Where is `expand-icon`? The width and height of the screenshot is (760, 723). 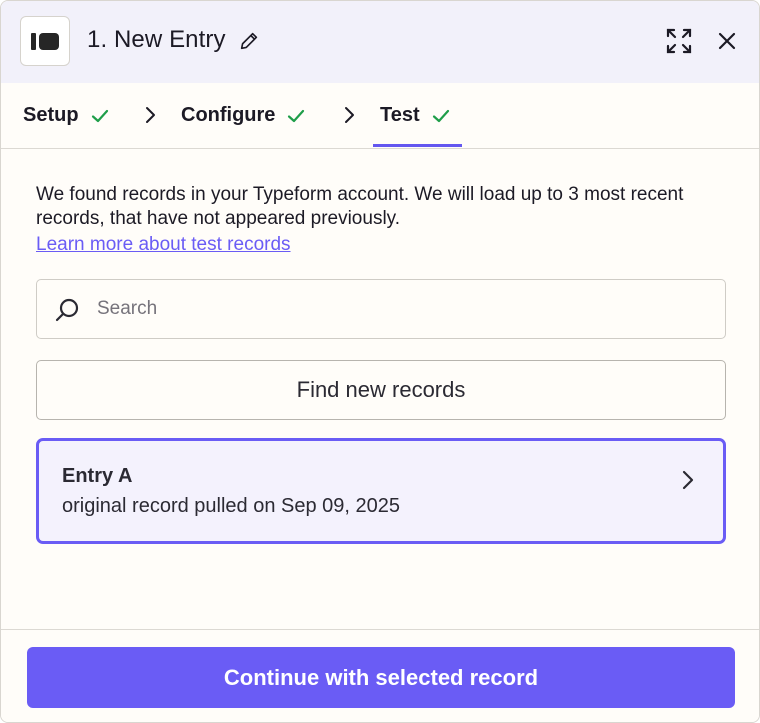 expand-icon is located at coordinates (679, 41).